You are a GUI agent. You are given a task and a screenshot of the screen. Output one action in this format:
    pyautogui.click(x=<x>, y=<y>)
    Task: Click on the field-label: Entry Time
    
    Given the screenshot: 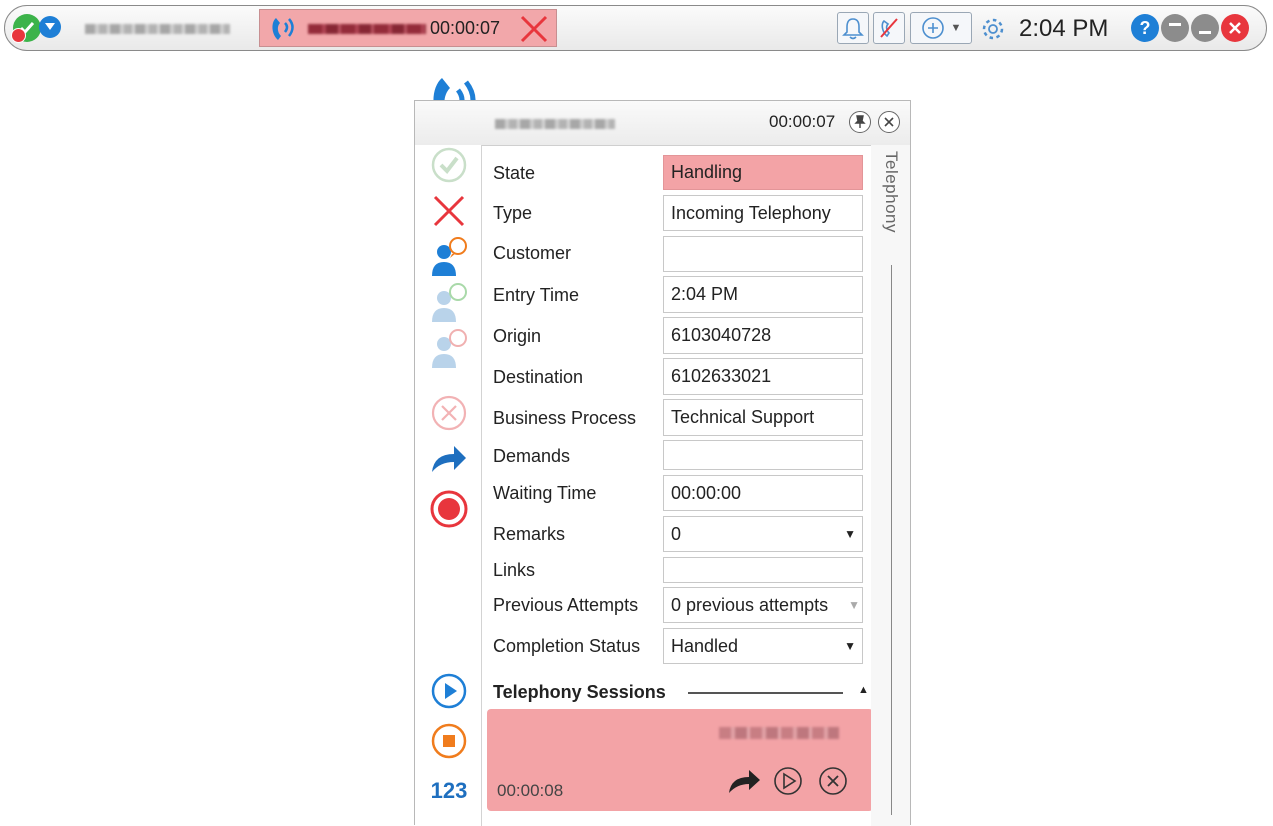 What is the action you would take?
    pyautogui.click(x=536, y=295)
    